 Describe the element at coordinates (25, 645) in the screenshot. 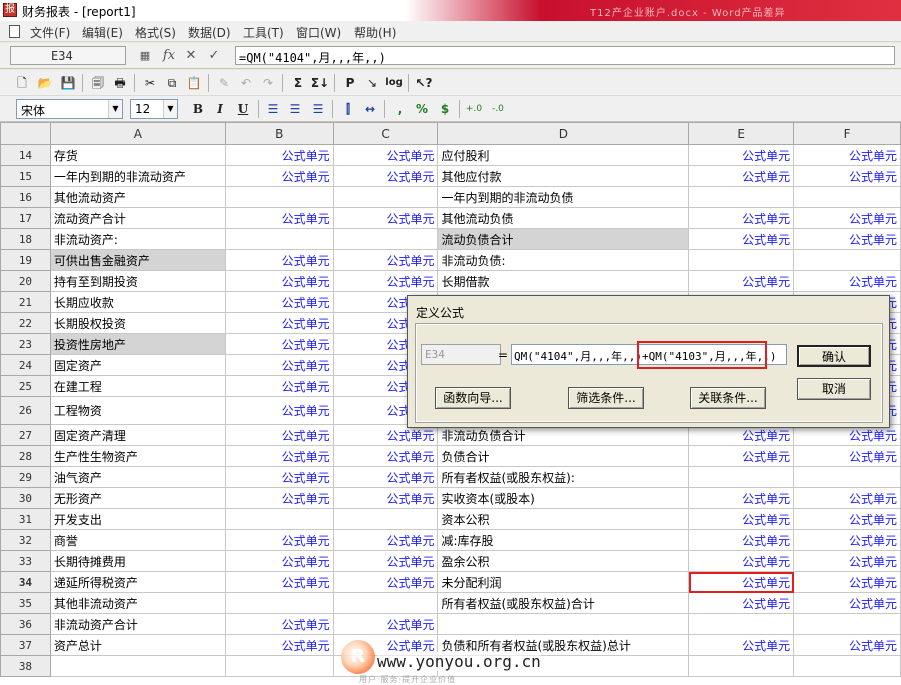

I see `row-header: 37` at that location.